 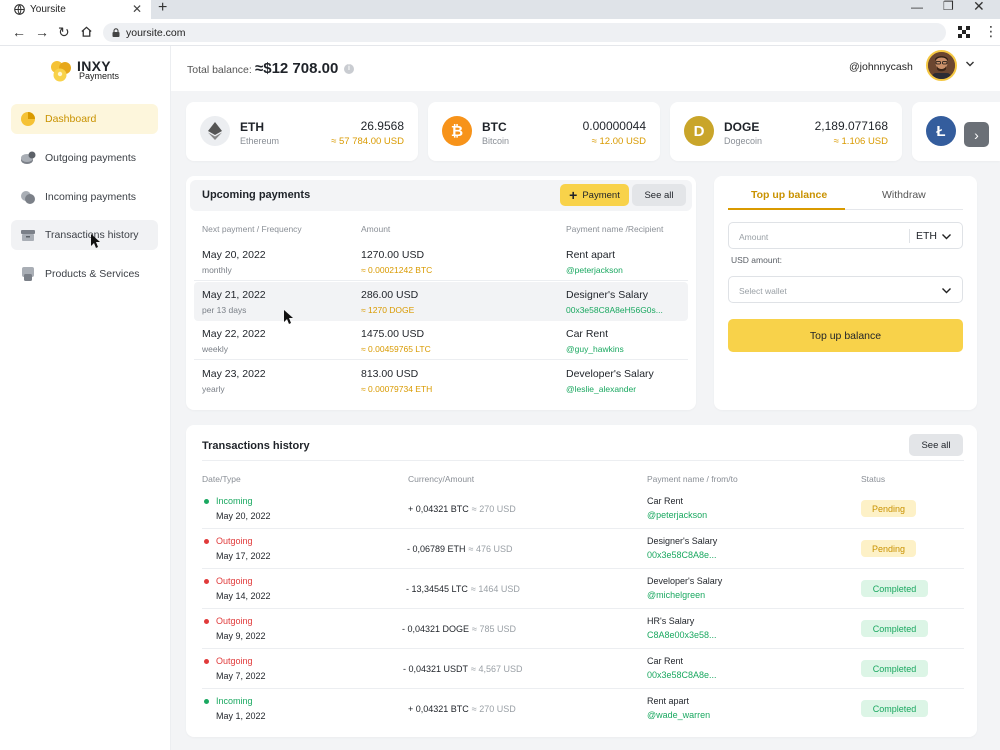 What do you see at coordinates (699, 131) in the screenshot?
I see `dogecoin-icon: D` at bounding box center [699, 131].